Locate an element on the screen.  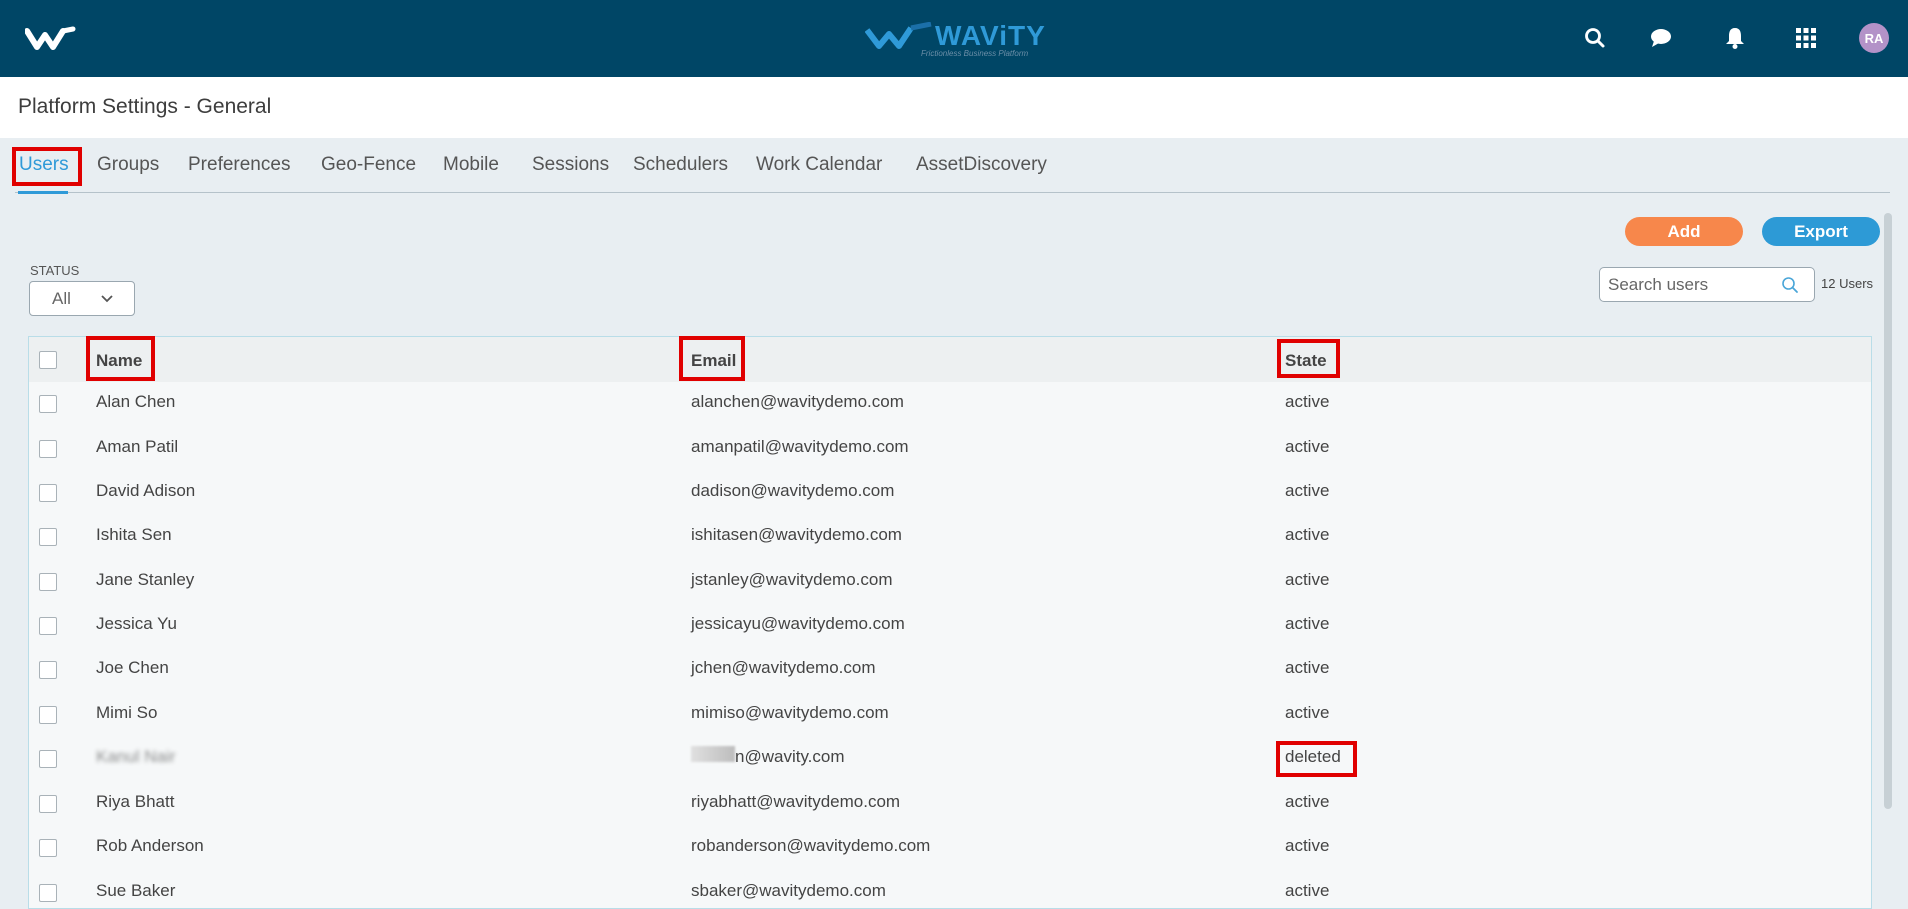
table-row: Sue Baker sbaker@wavitydemo.com active is located at coordinates (950, 887).